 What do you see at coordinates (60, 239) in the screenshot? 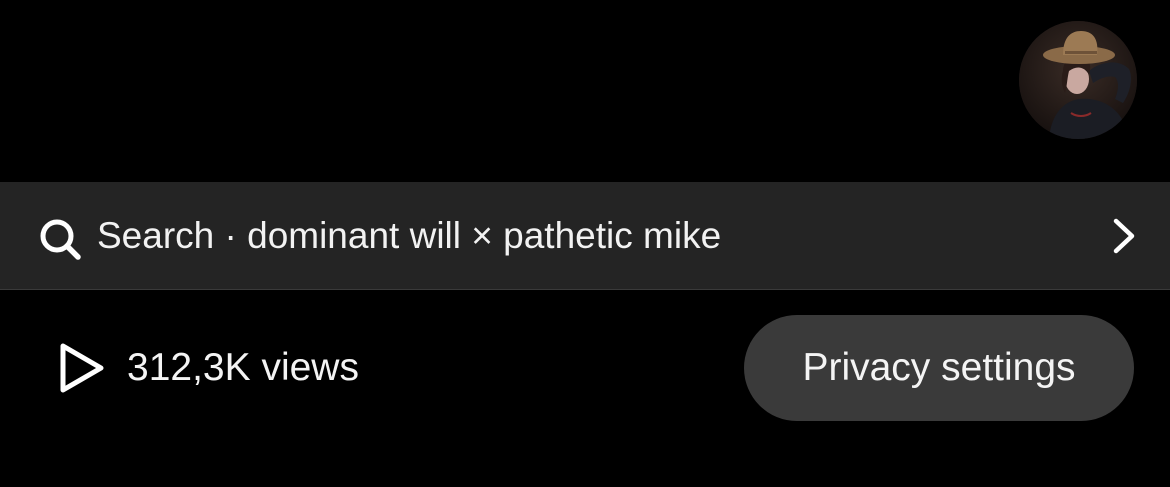
I see `search-icon` at bounding box center [60, 239].